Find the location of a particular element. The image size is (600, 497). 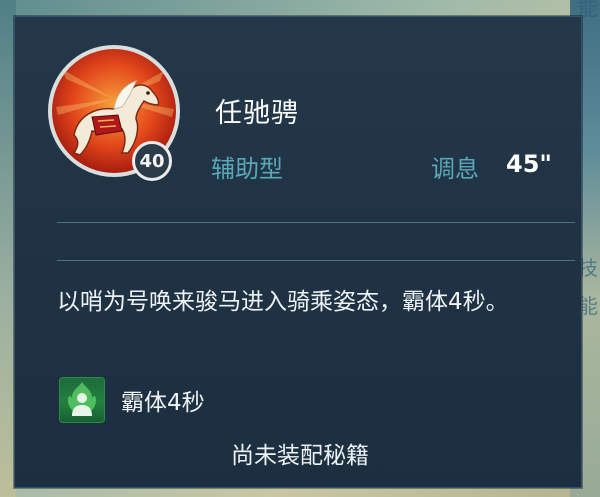

skill-description: 以哨为号唤来骏马进入骑乘姿态，霸体4秒。 is located at coordinates (283, 302).